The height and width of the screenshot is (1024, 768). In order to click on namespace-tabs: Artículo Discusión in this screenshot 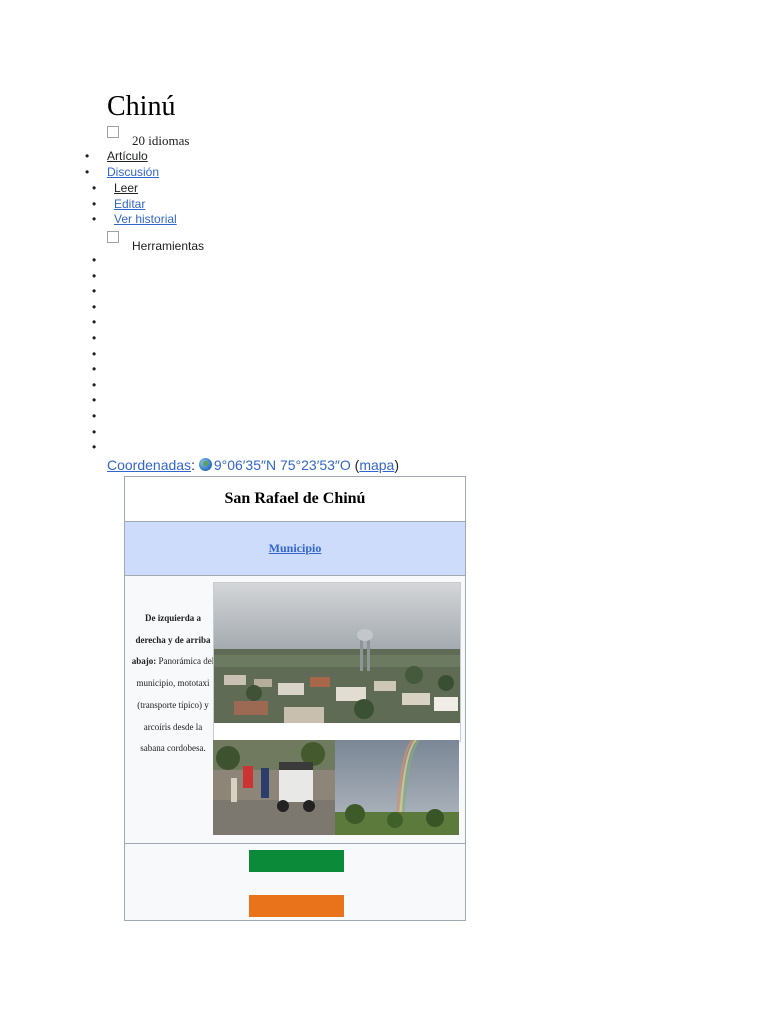, I will do `click(122, 165)`.